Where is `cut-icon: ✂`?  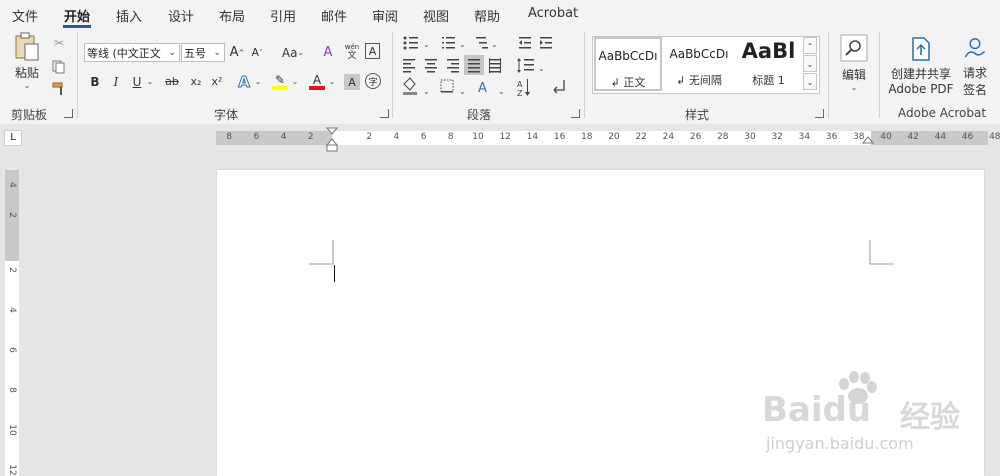 cut-icon: ✂ is located at coordinates (59, 43).